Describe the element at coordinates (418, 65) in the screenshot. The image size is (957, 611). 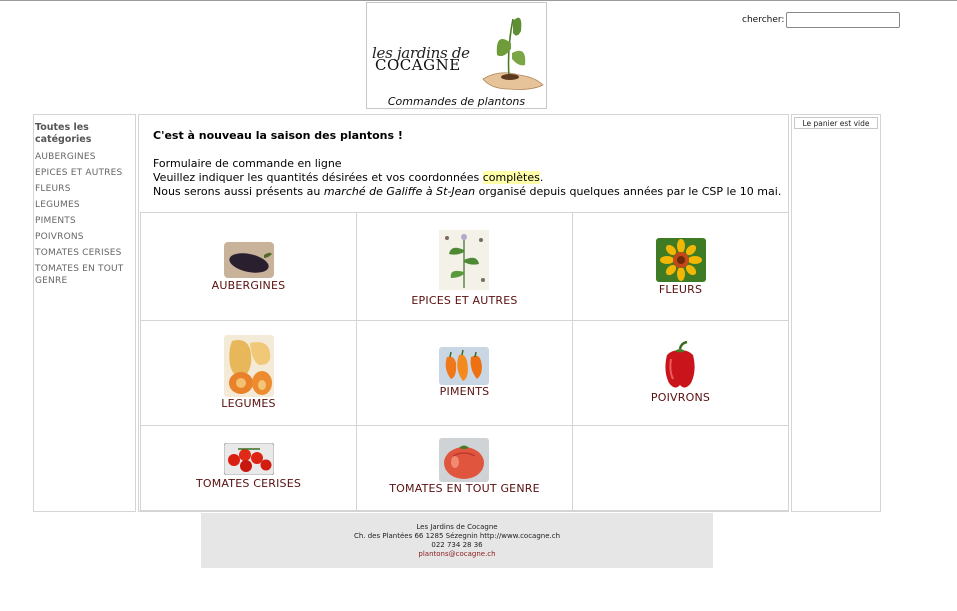
I see `logo-text-line2: COCAGNE` at that location.